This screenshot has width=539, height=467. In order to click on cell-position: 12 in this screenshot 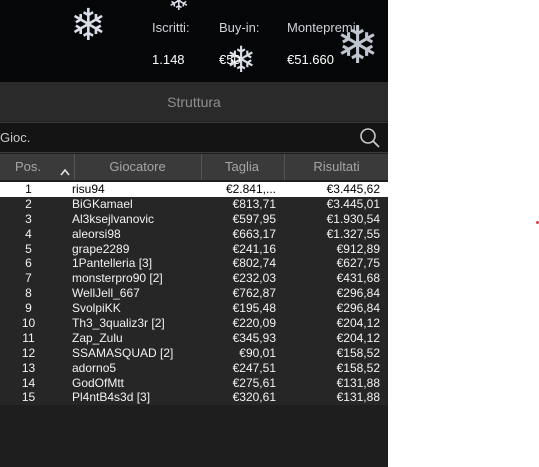, I will do `click(28, 352)`.